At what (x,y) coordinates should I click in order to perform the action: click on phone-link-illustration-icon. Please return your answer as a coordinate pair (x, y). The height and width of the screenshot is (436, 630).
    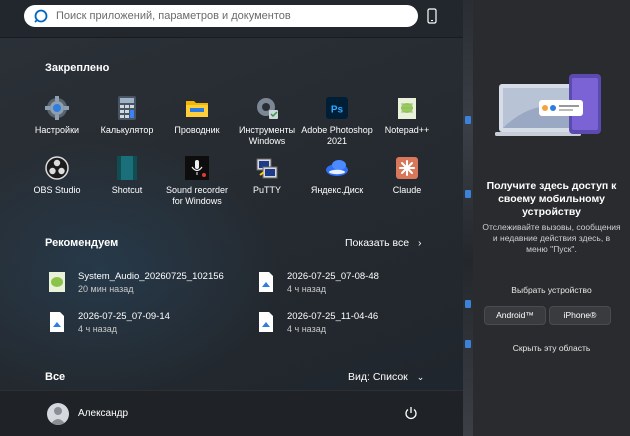
    Looking at the image, I should click on (548, 105).